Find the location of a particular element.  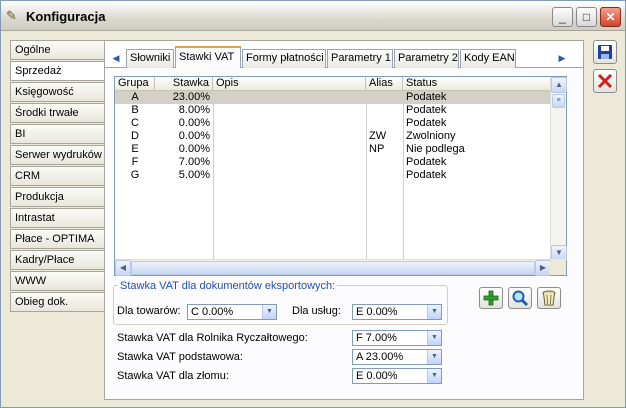

window-title: Konfiguracja is located at coordinates (66, 16).